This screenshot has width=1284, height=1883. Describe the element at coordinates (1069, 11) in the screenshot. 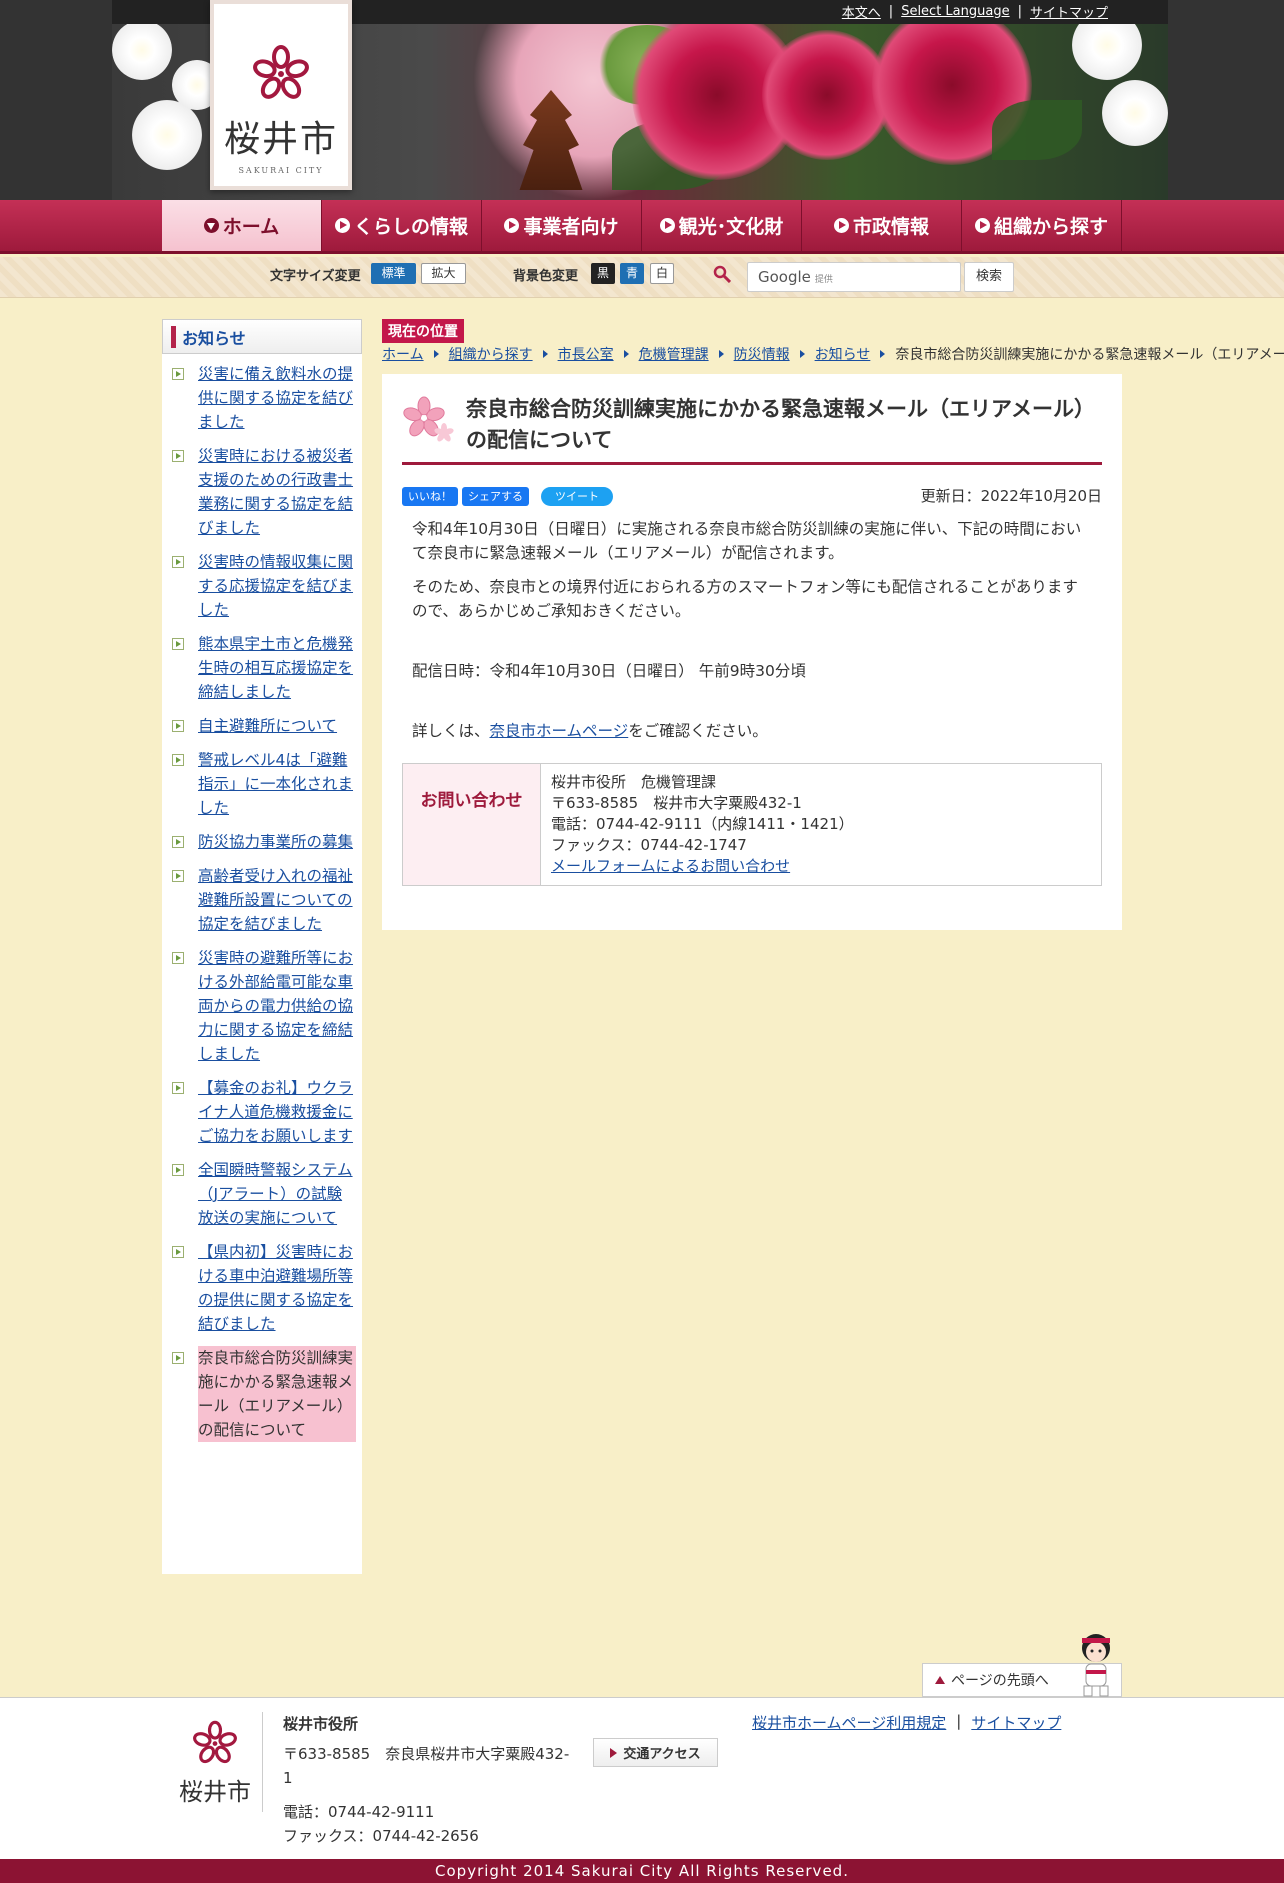

I see `sitemap-link: サイトマップ` at that location.